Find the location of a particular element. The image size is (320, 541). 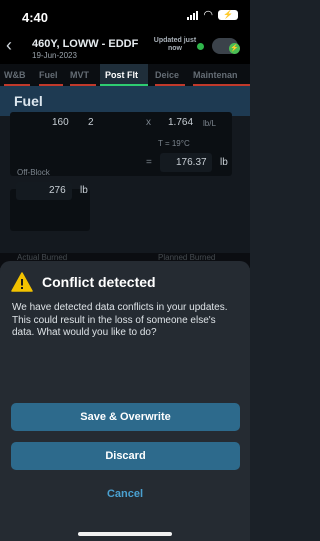

tab-maintenance: Maintenan is located at coordinates (221, 75).